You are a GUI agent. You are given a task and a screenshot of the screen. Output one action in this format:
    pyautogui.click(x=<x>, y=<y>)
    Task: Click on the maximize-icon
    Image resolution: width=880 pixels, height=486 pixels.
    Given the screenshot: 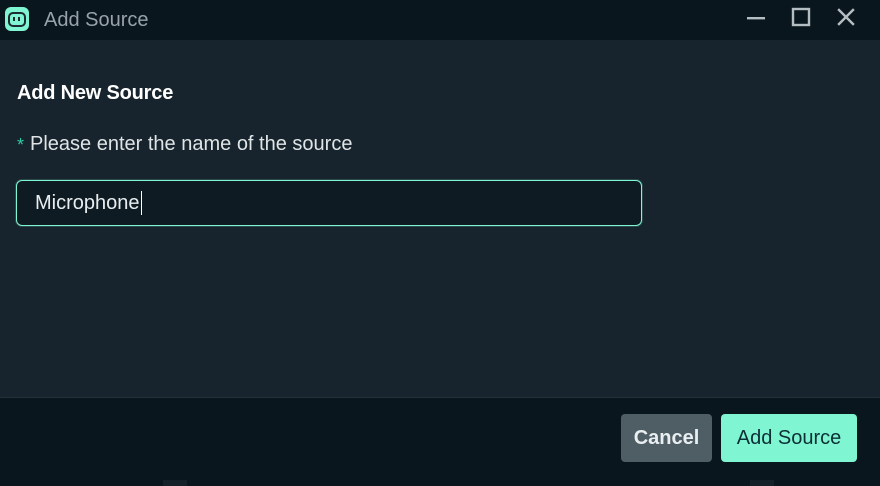 What is the action you would take?
    pyautogui.click(x=801, y=17)
    